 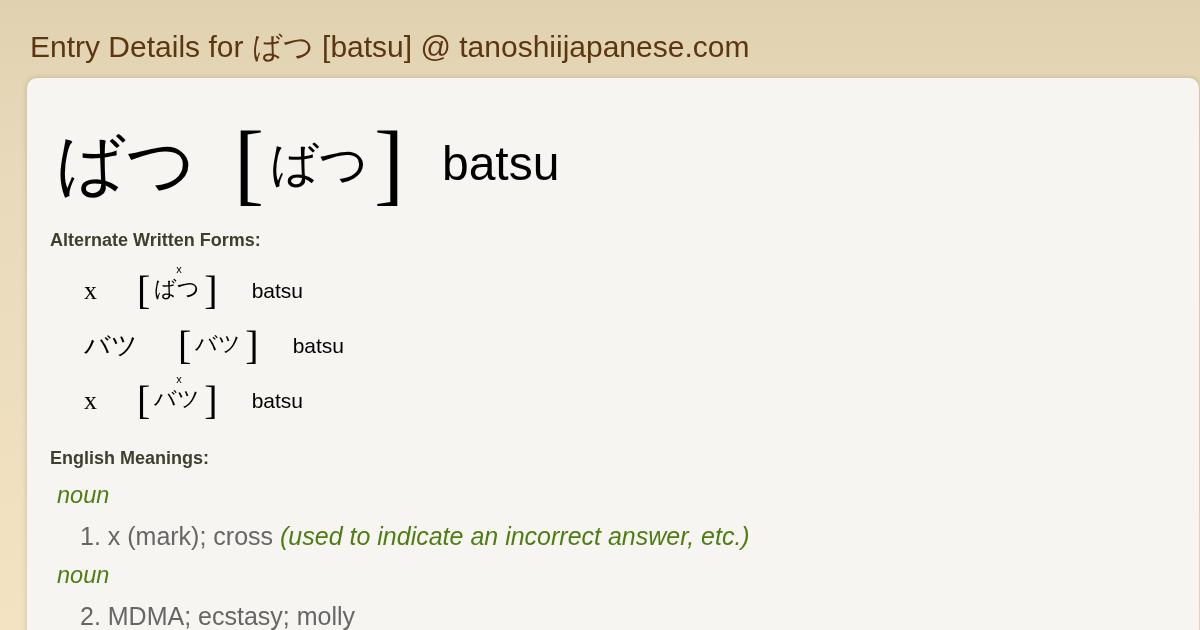 What do you see at coordinates (218, 616) in the screenshot?
I see `meaning-text: 2. MDMA; ecstasy; molly` at bounding box center [218, 616].